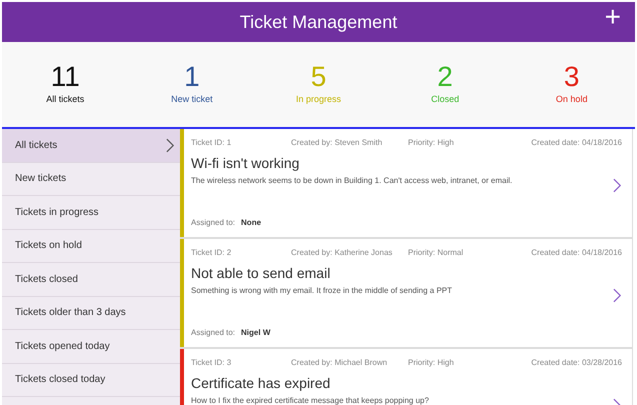  What do you see at coordinates (65, 76) in the screenshot?
I see `stat-count: 11` at bounding box center [65, 76].